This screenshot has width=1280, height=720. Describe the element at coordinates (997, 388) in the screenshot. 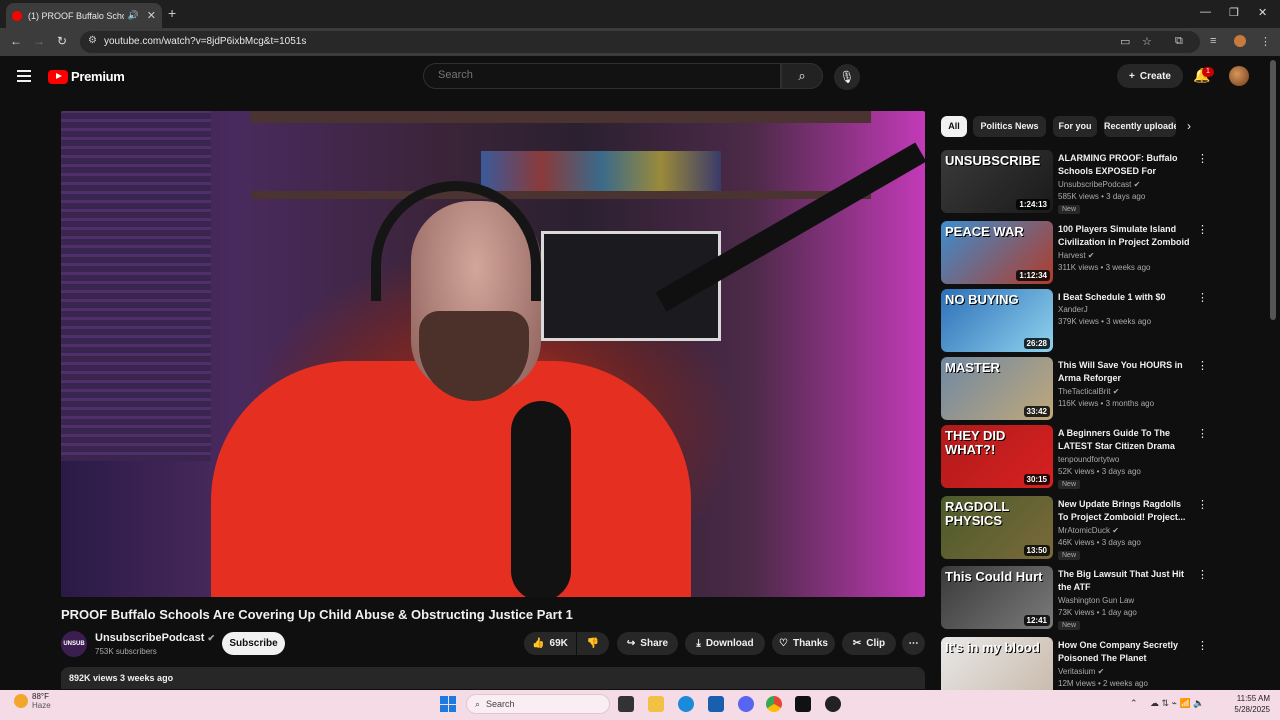

I see `video-thumbnail: MASTER 33:42` at that location.